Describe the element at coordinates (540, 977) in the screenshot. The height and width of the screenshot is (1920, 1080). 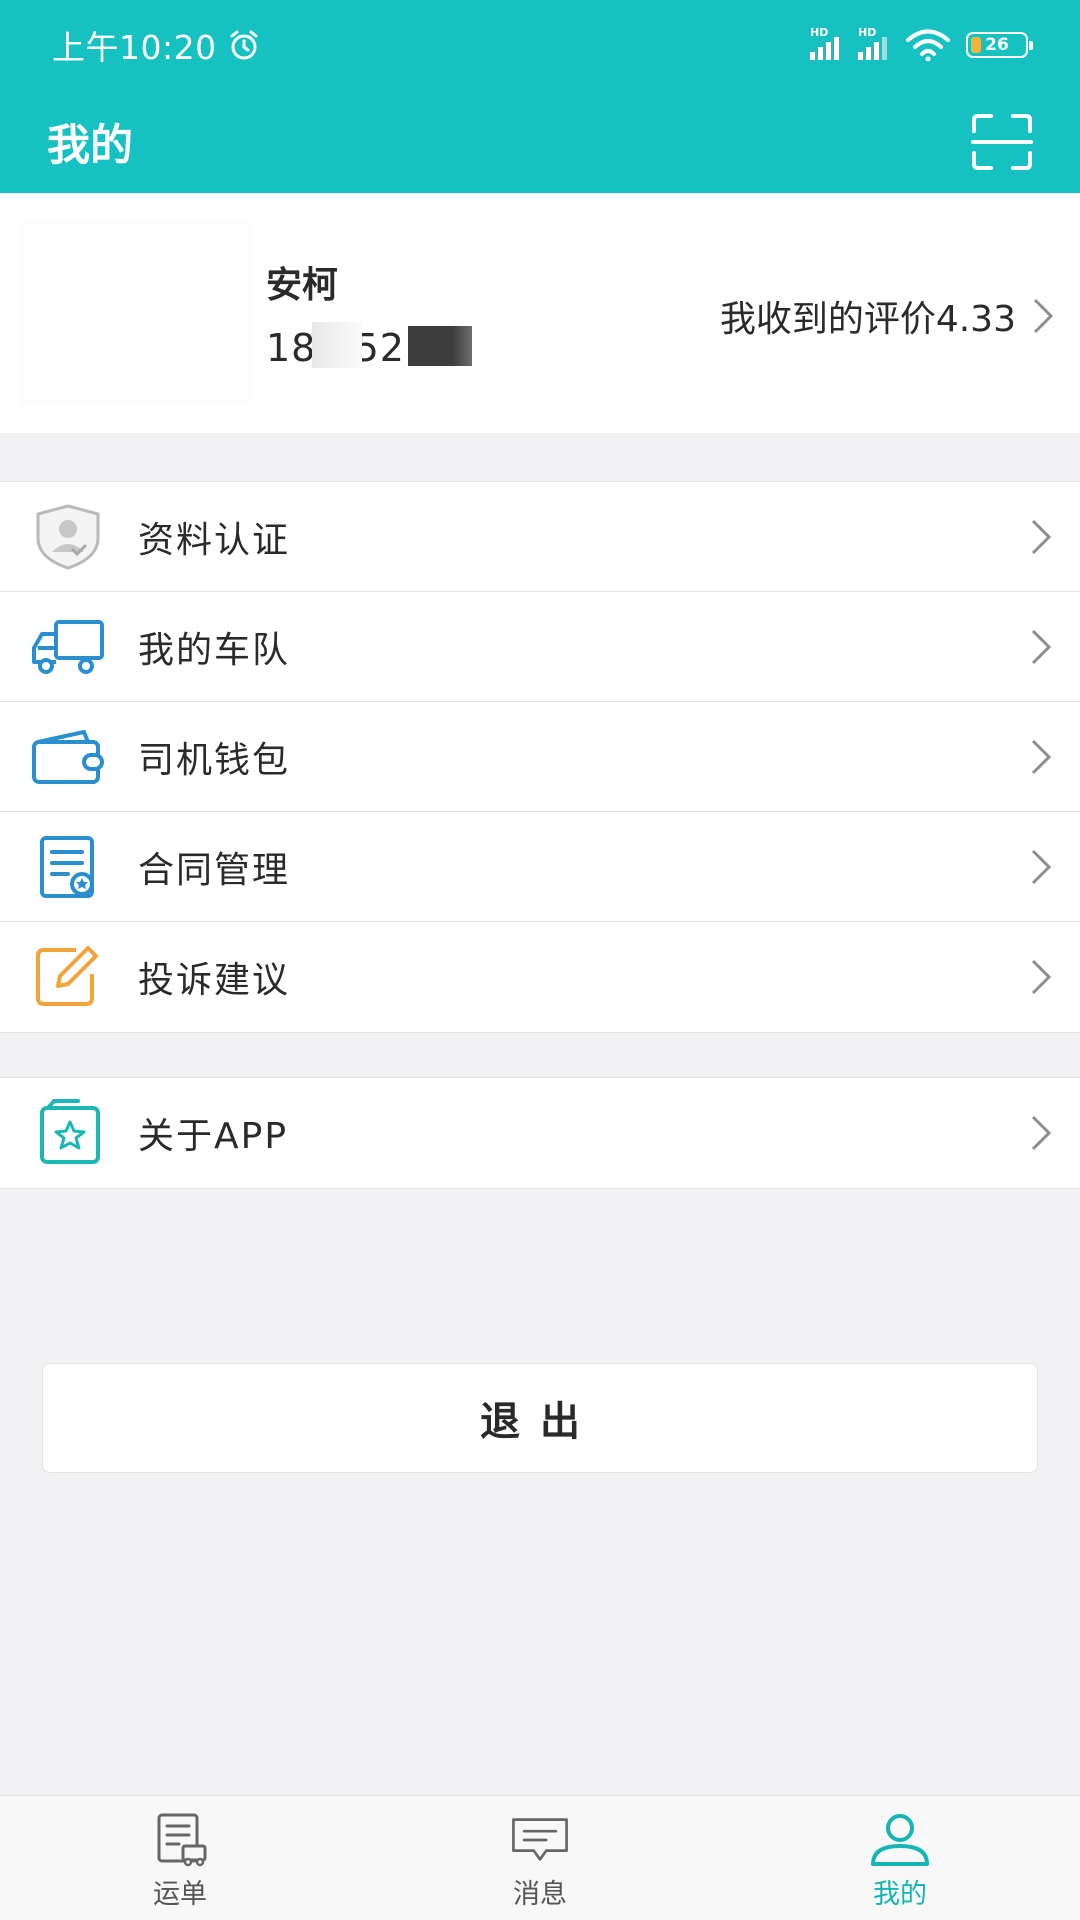
I see `menu-item-complaint: 投诉建议` at that location.